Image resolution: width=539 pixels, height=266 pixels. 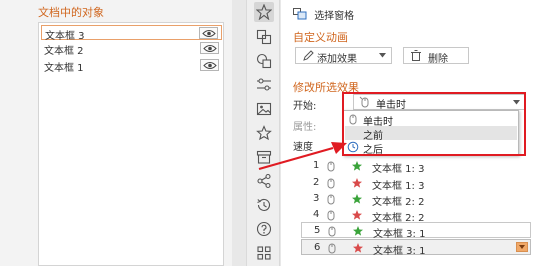 What do you see at coordinates (305, 127) in the screenshot?
I see `property-label: 属性:` at bounding box center [305, 127].